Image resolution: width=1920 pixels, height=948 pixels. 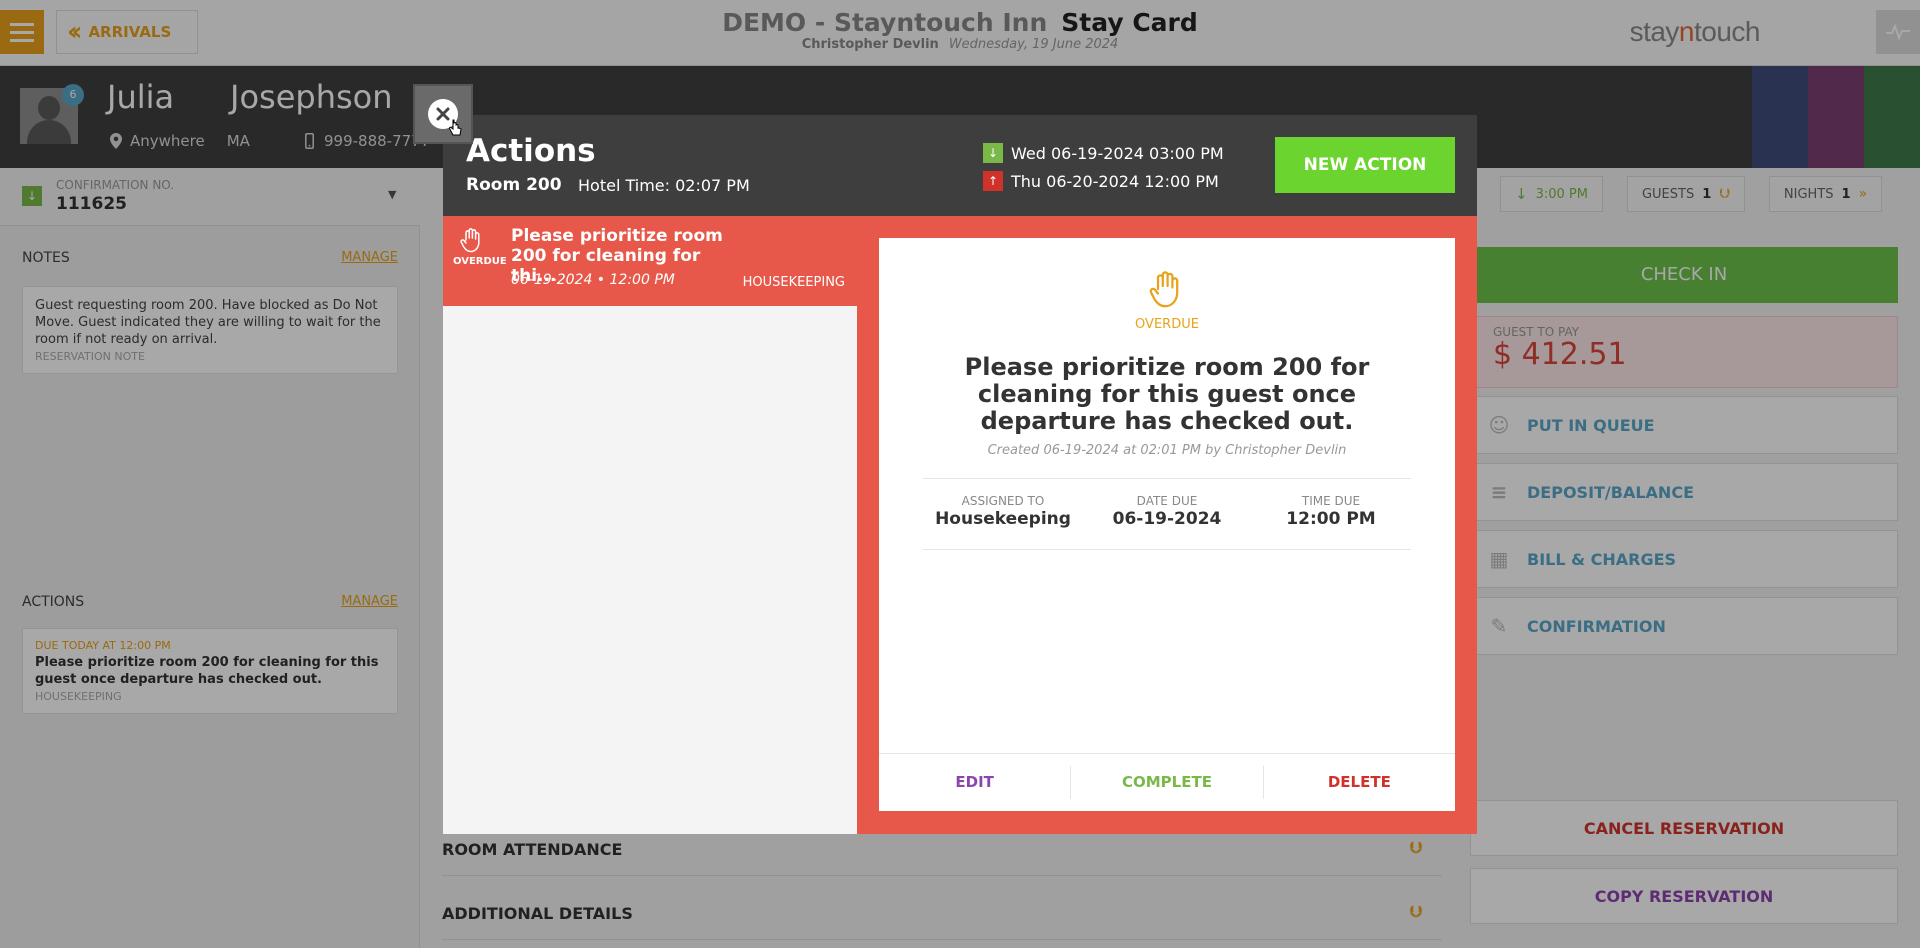 I want to click on assigned-to: ASSIGNED TO Housekeeping, so click(x=1003, y=511).